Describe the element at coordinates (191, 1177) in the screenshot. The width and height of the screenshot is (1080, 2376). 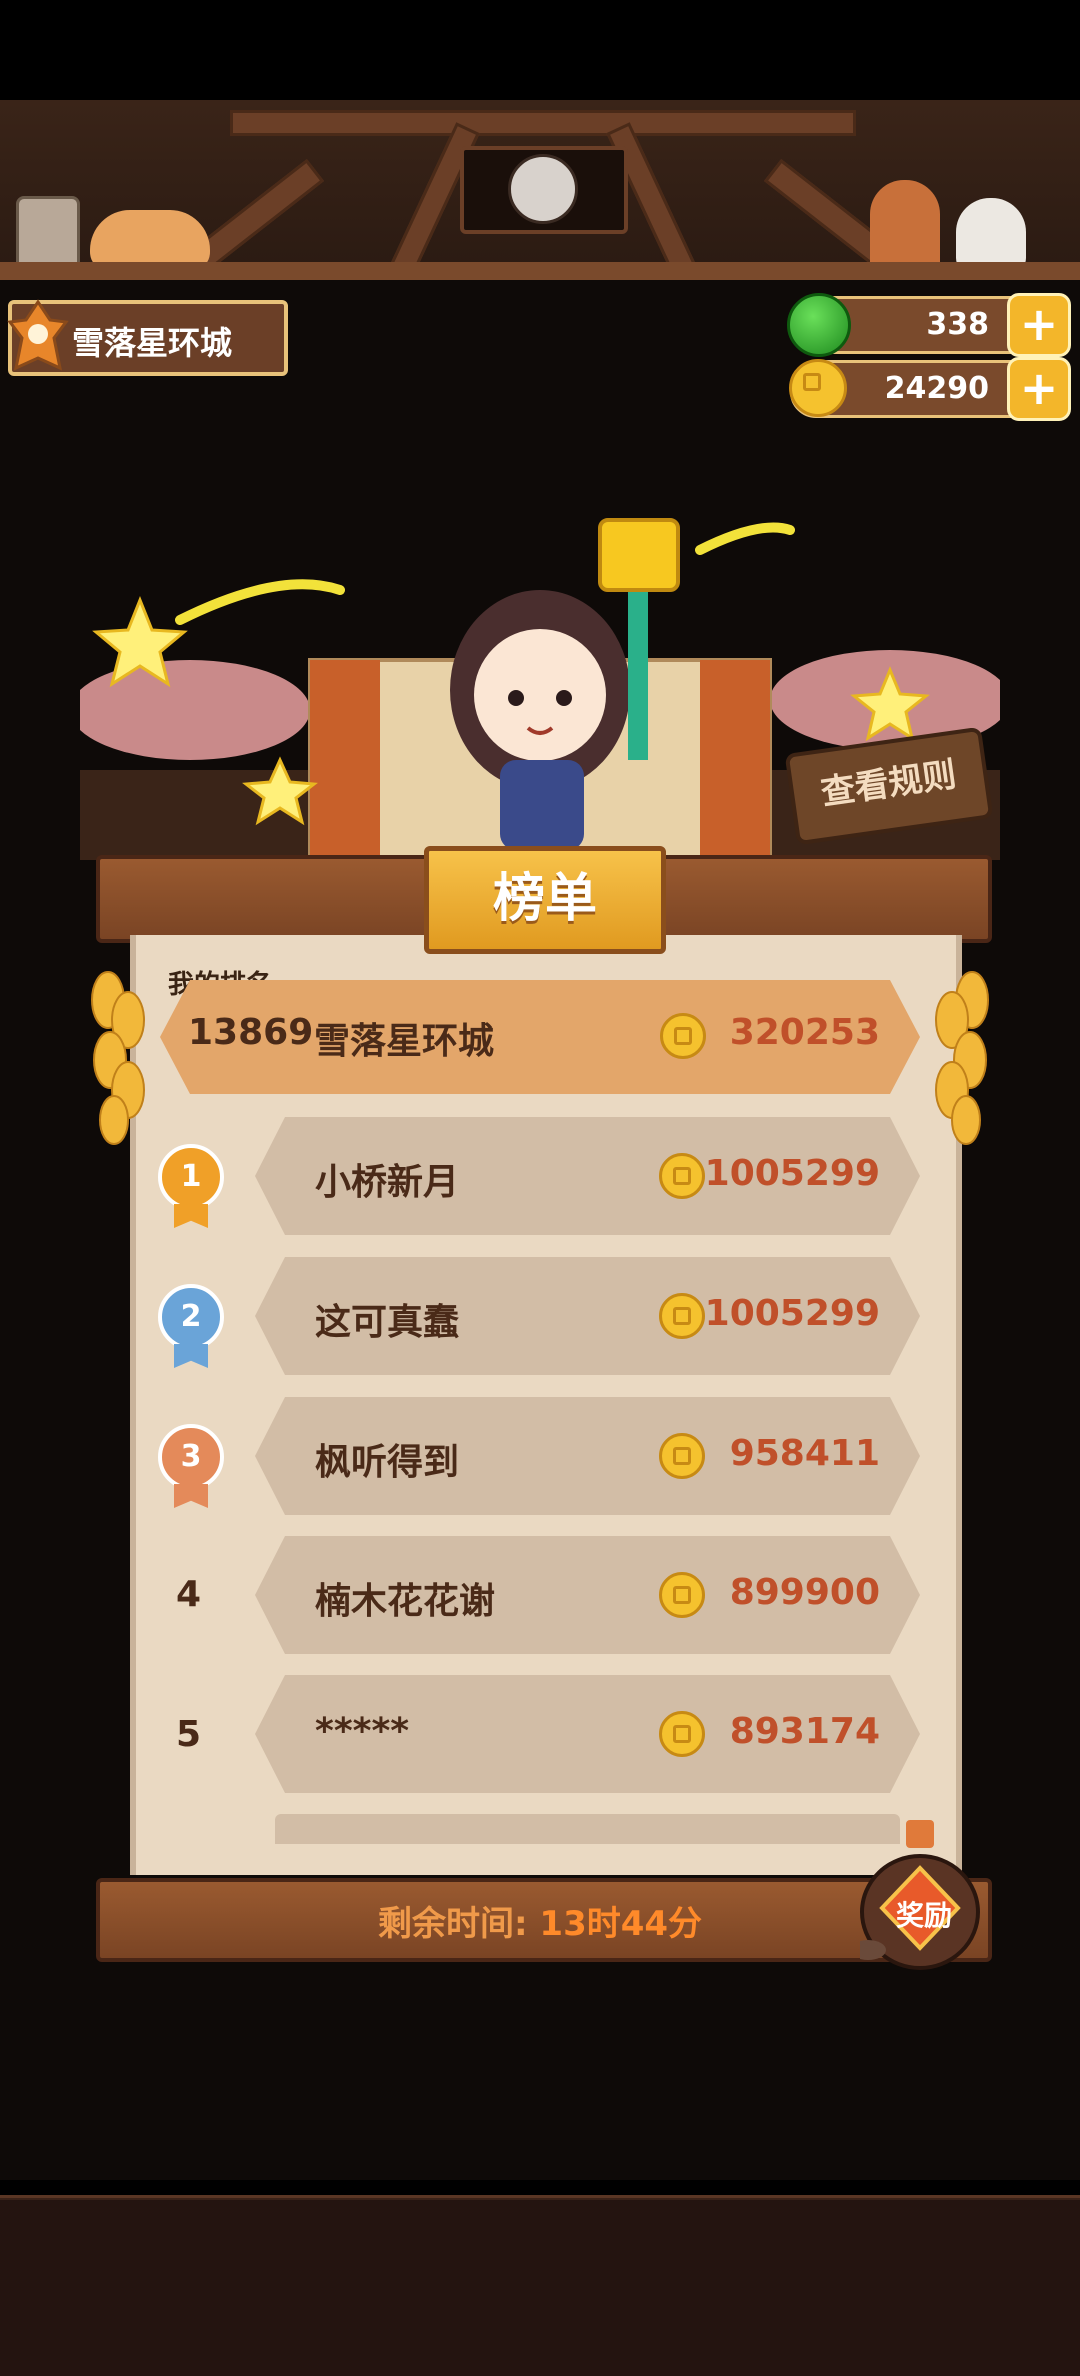
I see `gold-medal-icon: 1` at that location.